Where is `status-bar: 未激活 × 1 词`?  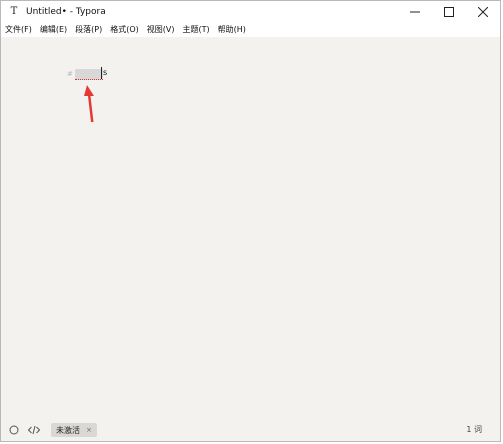
status-bar: 未激活 × 1 词 is located at coordinates (250, 430).